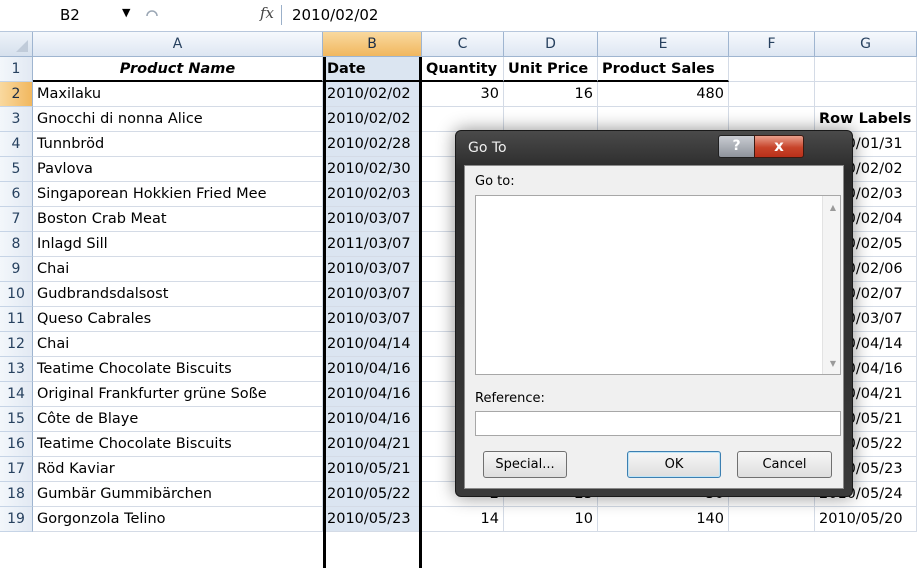 The height and width of the screenshot is (568, 917). Describe the element at coordinates (16, 194) in the screenshot. I see `row-header: 6` at that location.